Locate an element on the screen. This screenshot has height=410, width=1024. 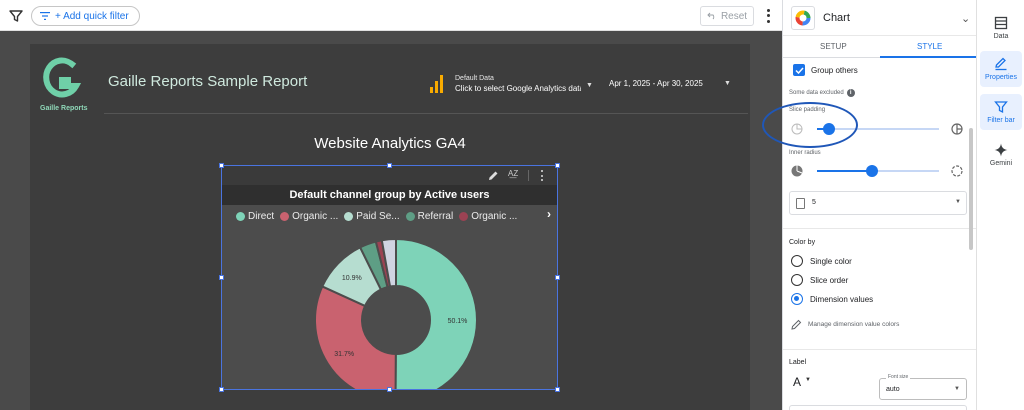
font-size-select: Font size auto ▼ is located at coordinates (923, 387).